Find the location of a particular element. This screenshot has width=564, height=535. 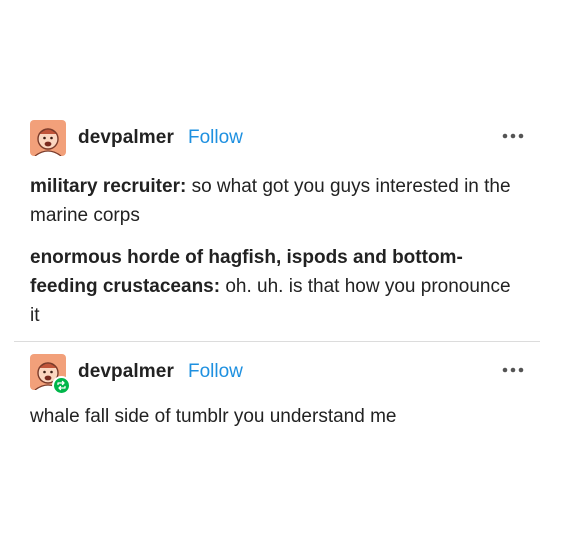

speaker-label: military recruiter: is located at coordinates (108, 186).